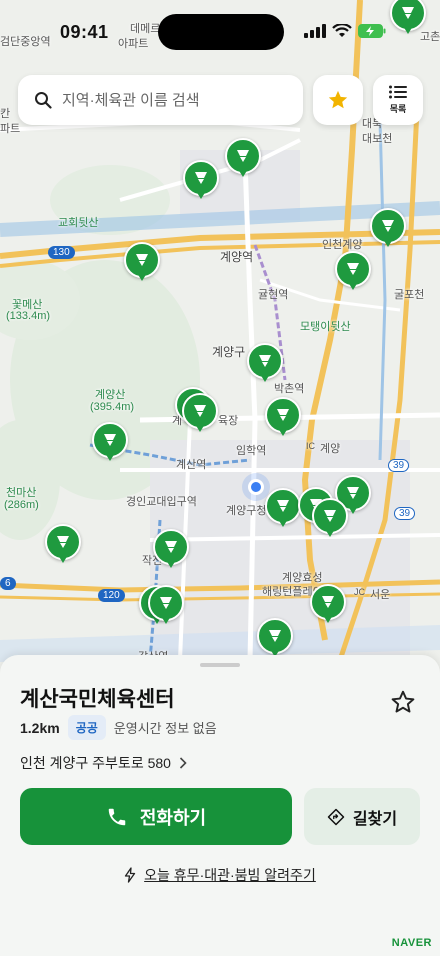 The height and width of the screenshot is (956, 440). What do you see at coordinates (161, 502) in the screenshot?
I see `map-label: 경인교대입구역` at bounding box center [161, 502].